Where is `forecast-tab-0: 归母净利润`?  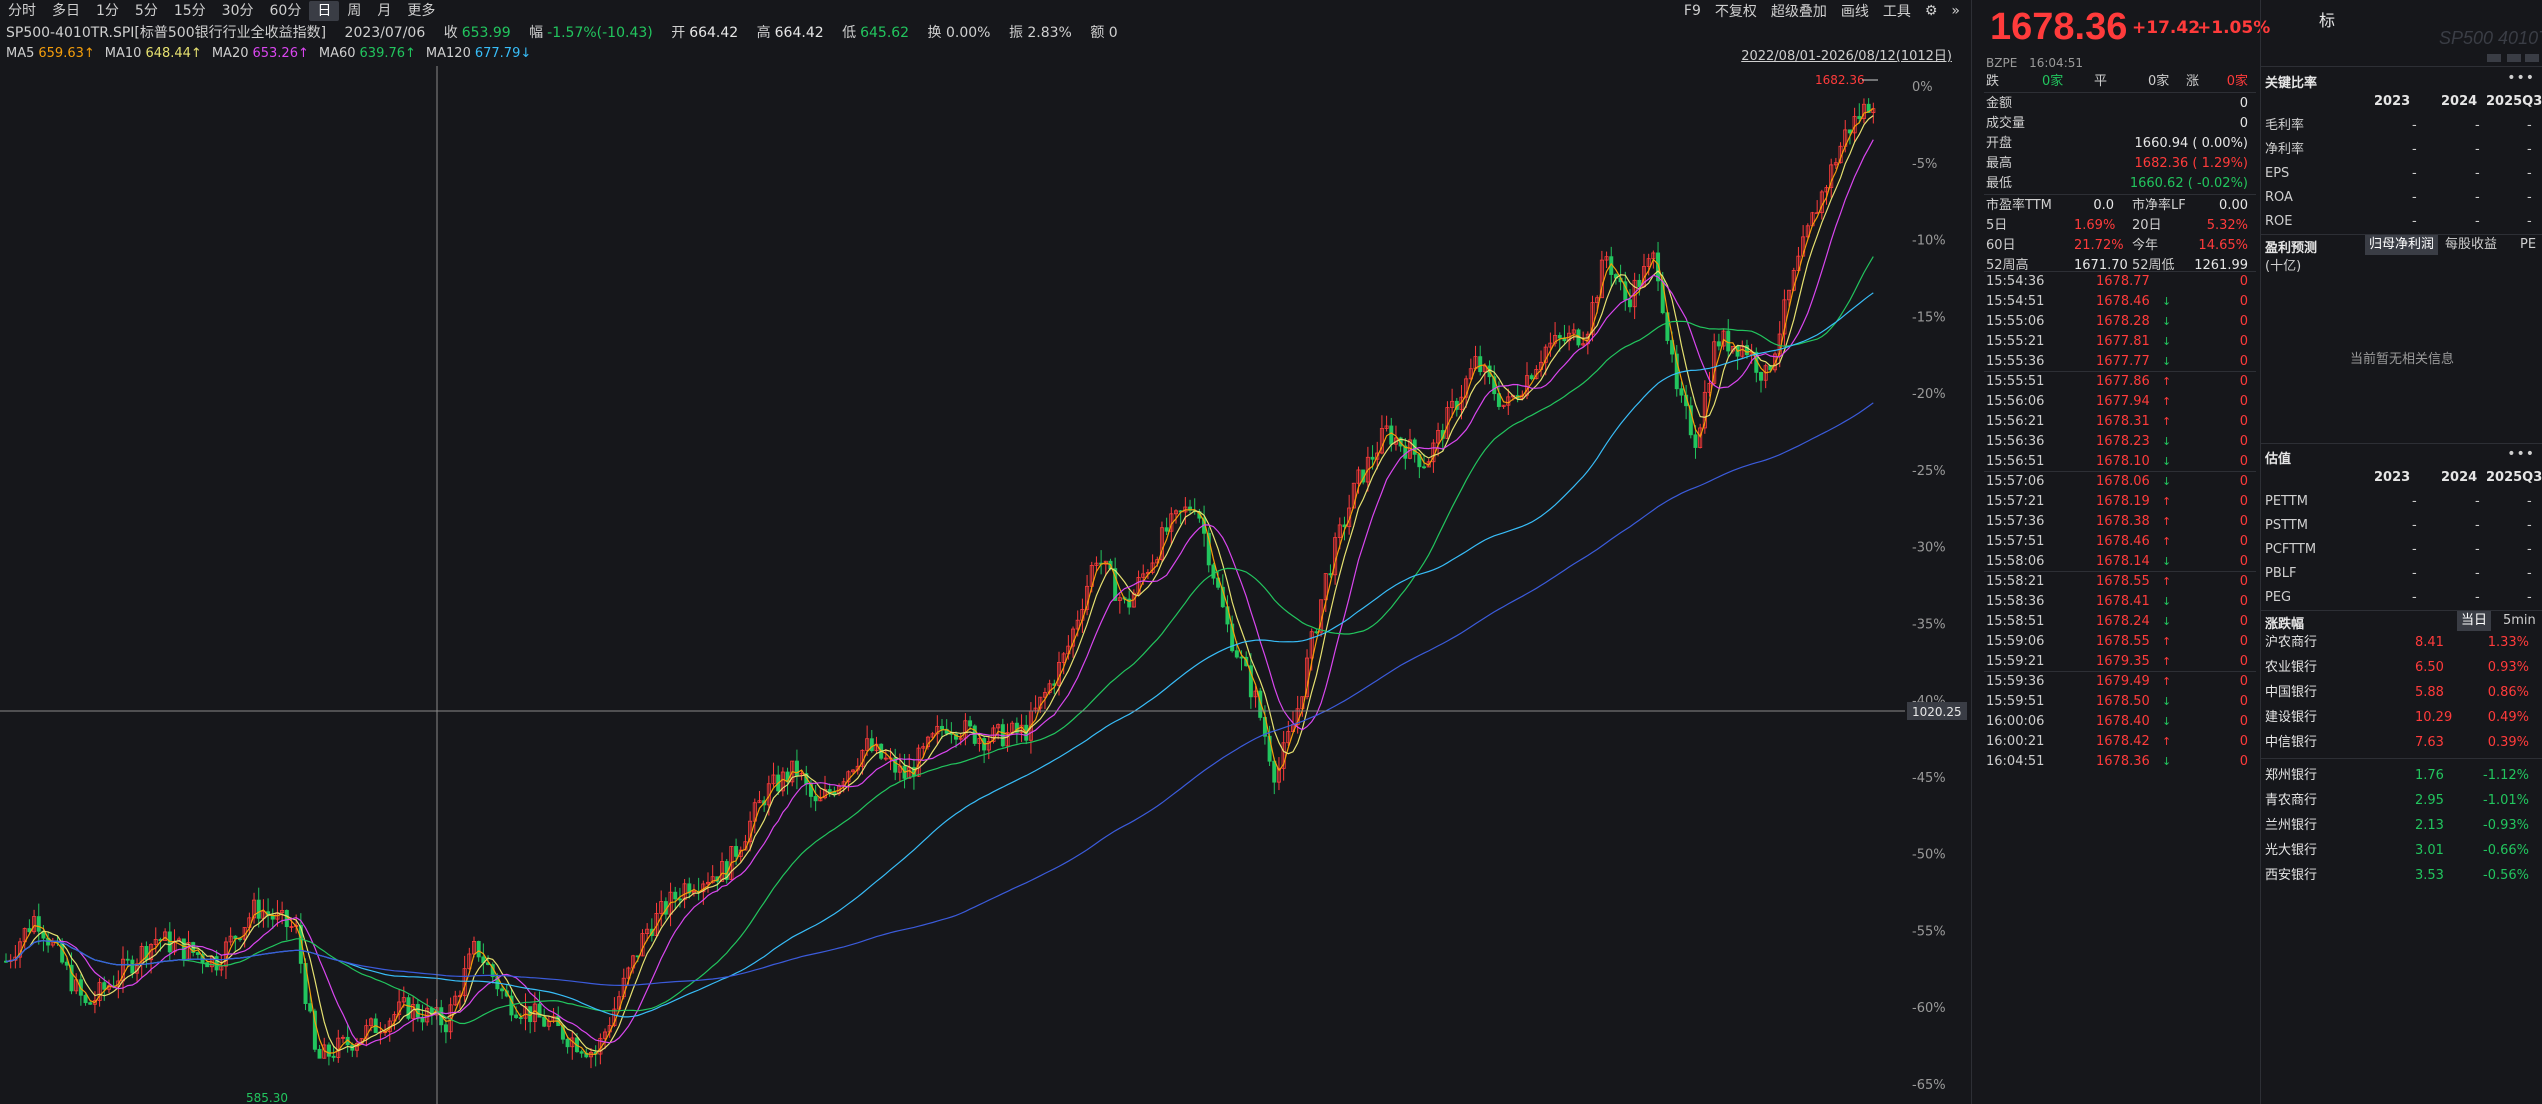 forecast-tab-0: 归母净利润 is located at coordinates (2402, 245).